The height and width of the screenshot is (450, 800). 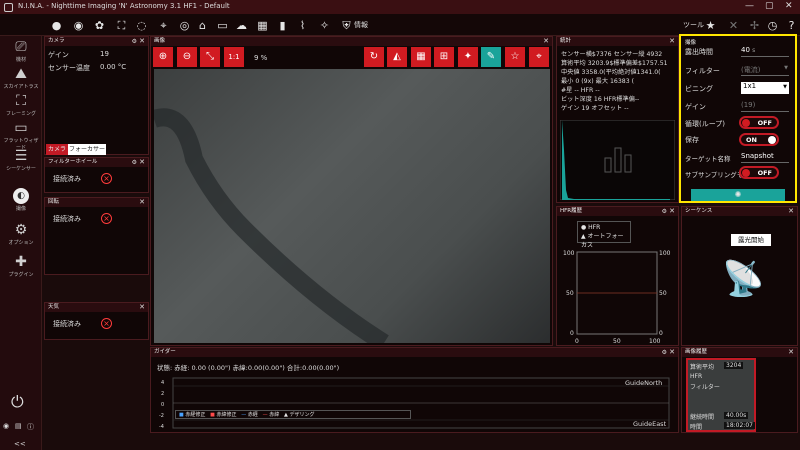 I want to click on rotate-button: ↻, so click(x=374, y=57).